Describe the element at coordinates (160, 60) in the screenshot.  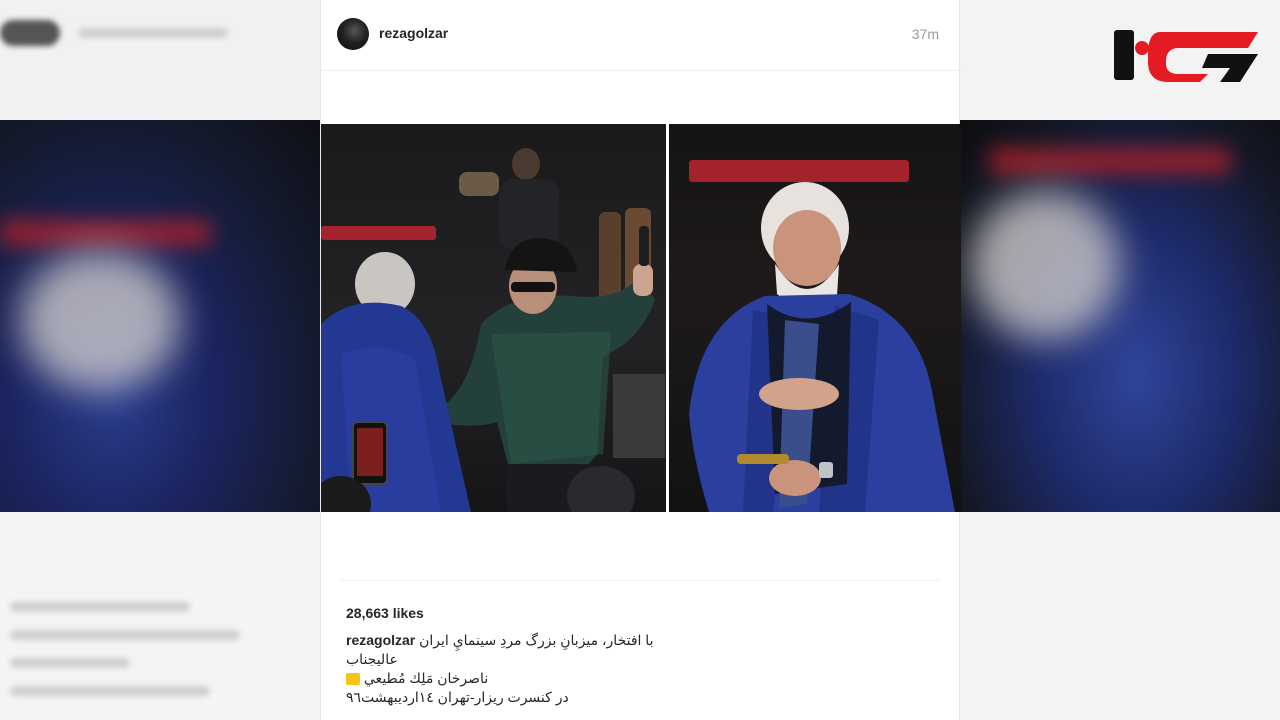
I see `backdrop-top` at that location.